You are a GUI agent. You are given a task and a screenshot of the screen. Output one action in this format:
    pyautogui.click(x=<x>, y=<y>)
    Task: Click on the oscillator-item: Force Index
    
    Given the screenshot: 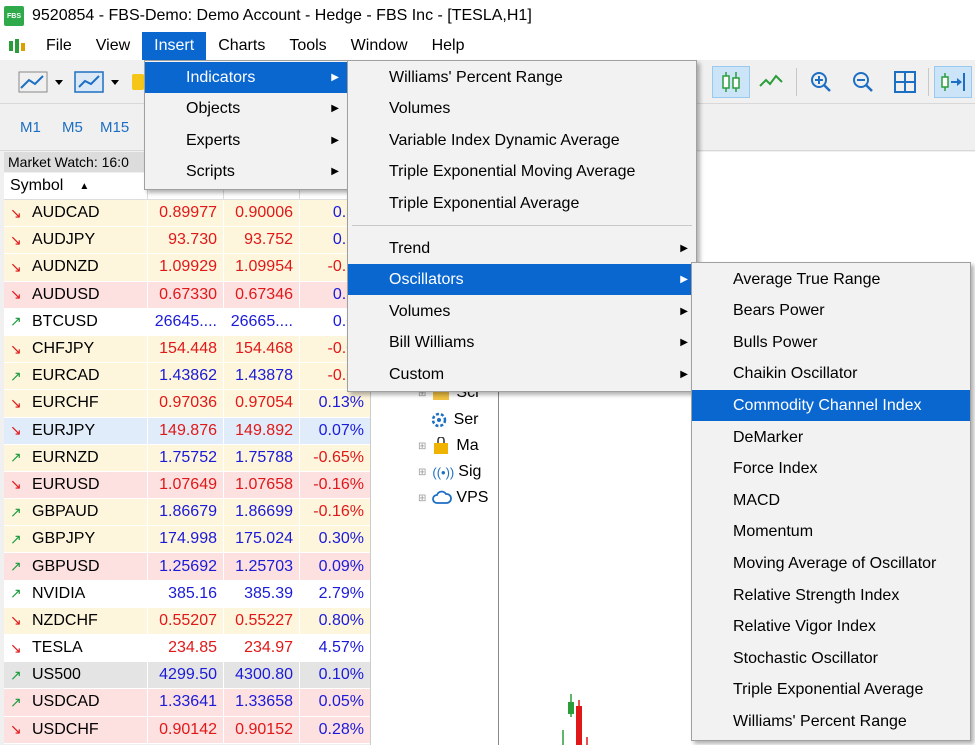 What is the action you would take?
    pyautogui.click(x=831, y=469)
    